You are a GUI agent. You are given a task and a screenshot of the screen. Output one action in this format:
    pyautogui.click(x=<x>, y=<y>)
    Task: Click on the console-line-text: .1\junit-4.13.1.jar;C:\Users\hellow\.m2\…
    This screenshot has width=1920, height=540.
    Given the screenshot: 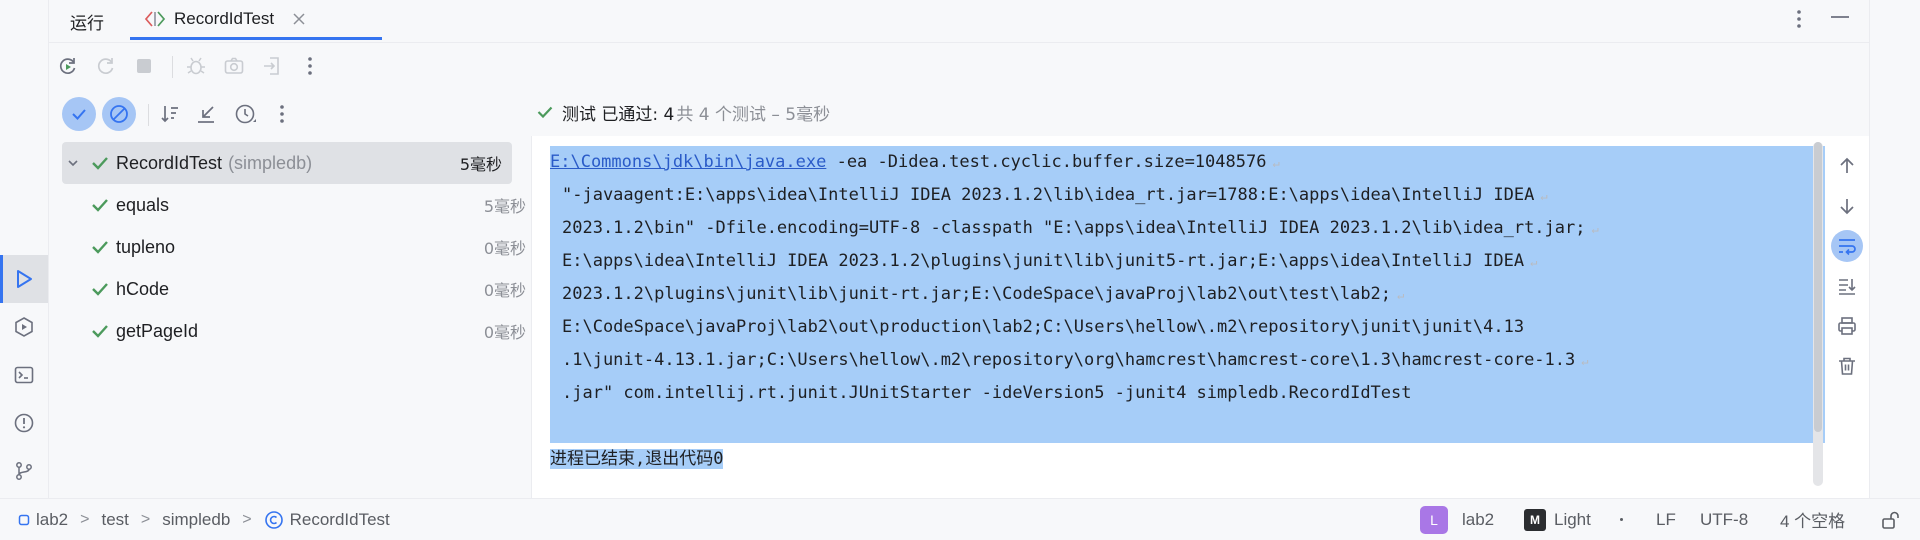 What is the action you would take?
    pyautogui.click(x=1069, y=360)
    